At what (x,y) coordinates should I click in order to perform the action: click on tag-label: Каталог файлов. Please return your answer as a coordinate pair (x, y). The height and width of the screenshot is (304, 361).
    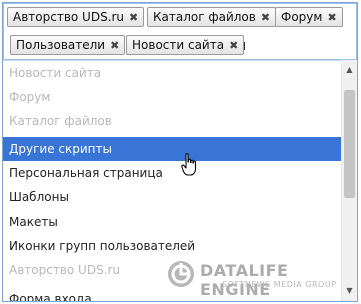
    Looking at the image, I should click on (204, 17).